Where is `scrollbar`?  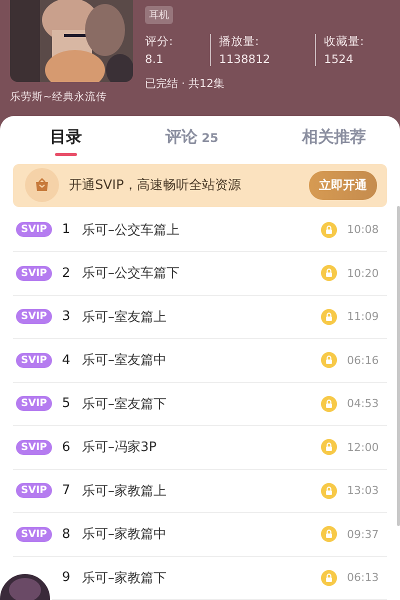 scrollbar is located at coordinates (398, 366).